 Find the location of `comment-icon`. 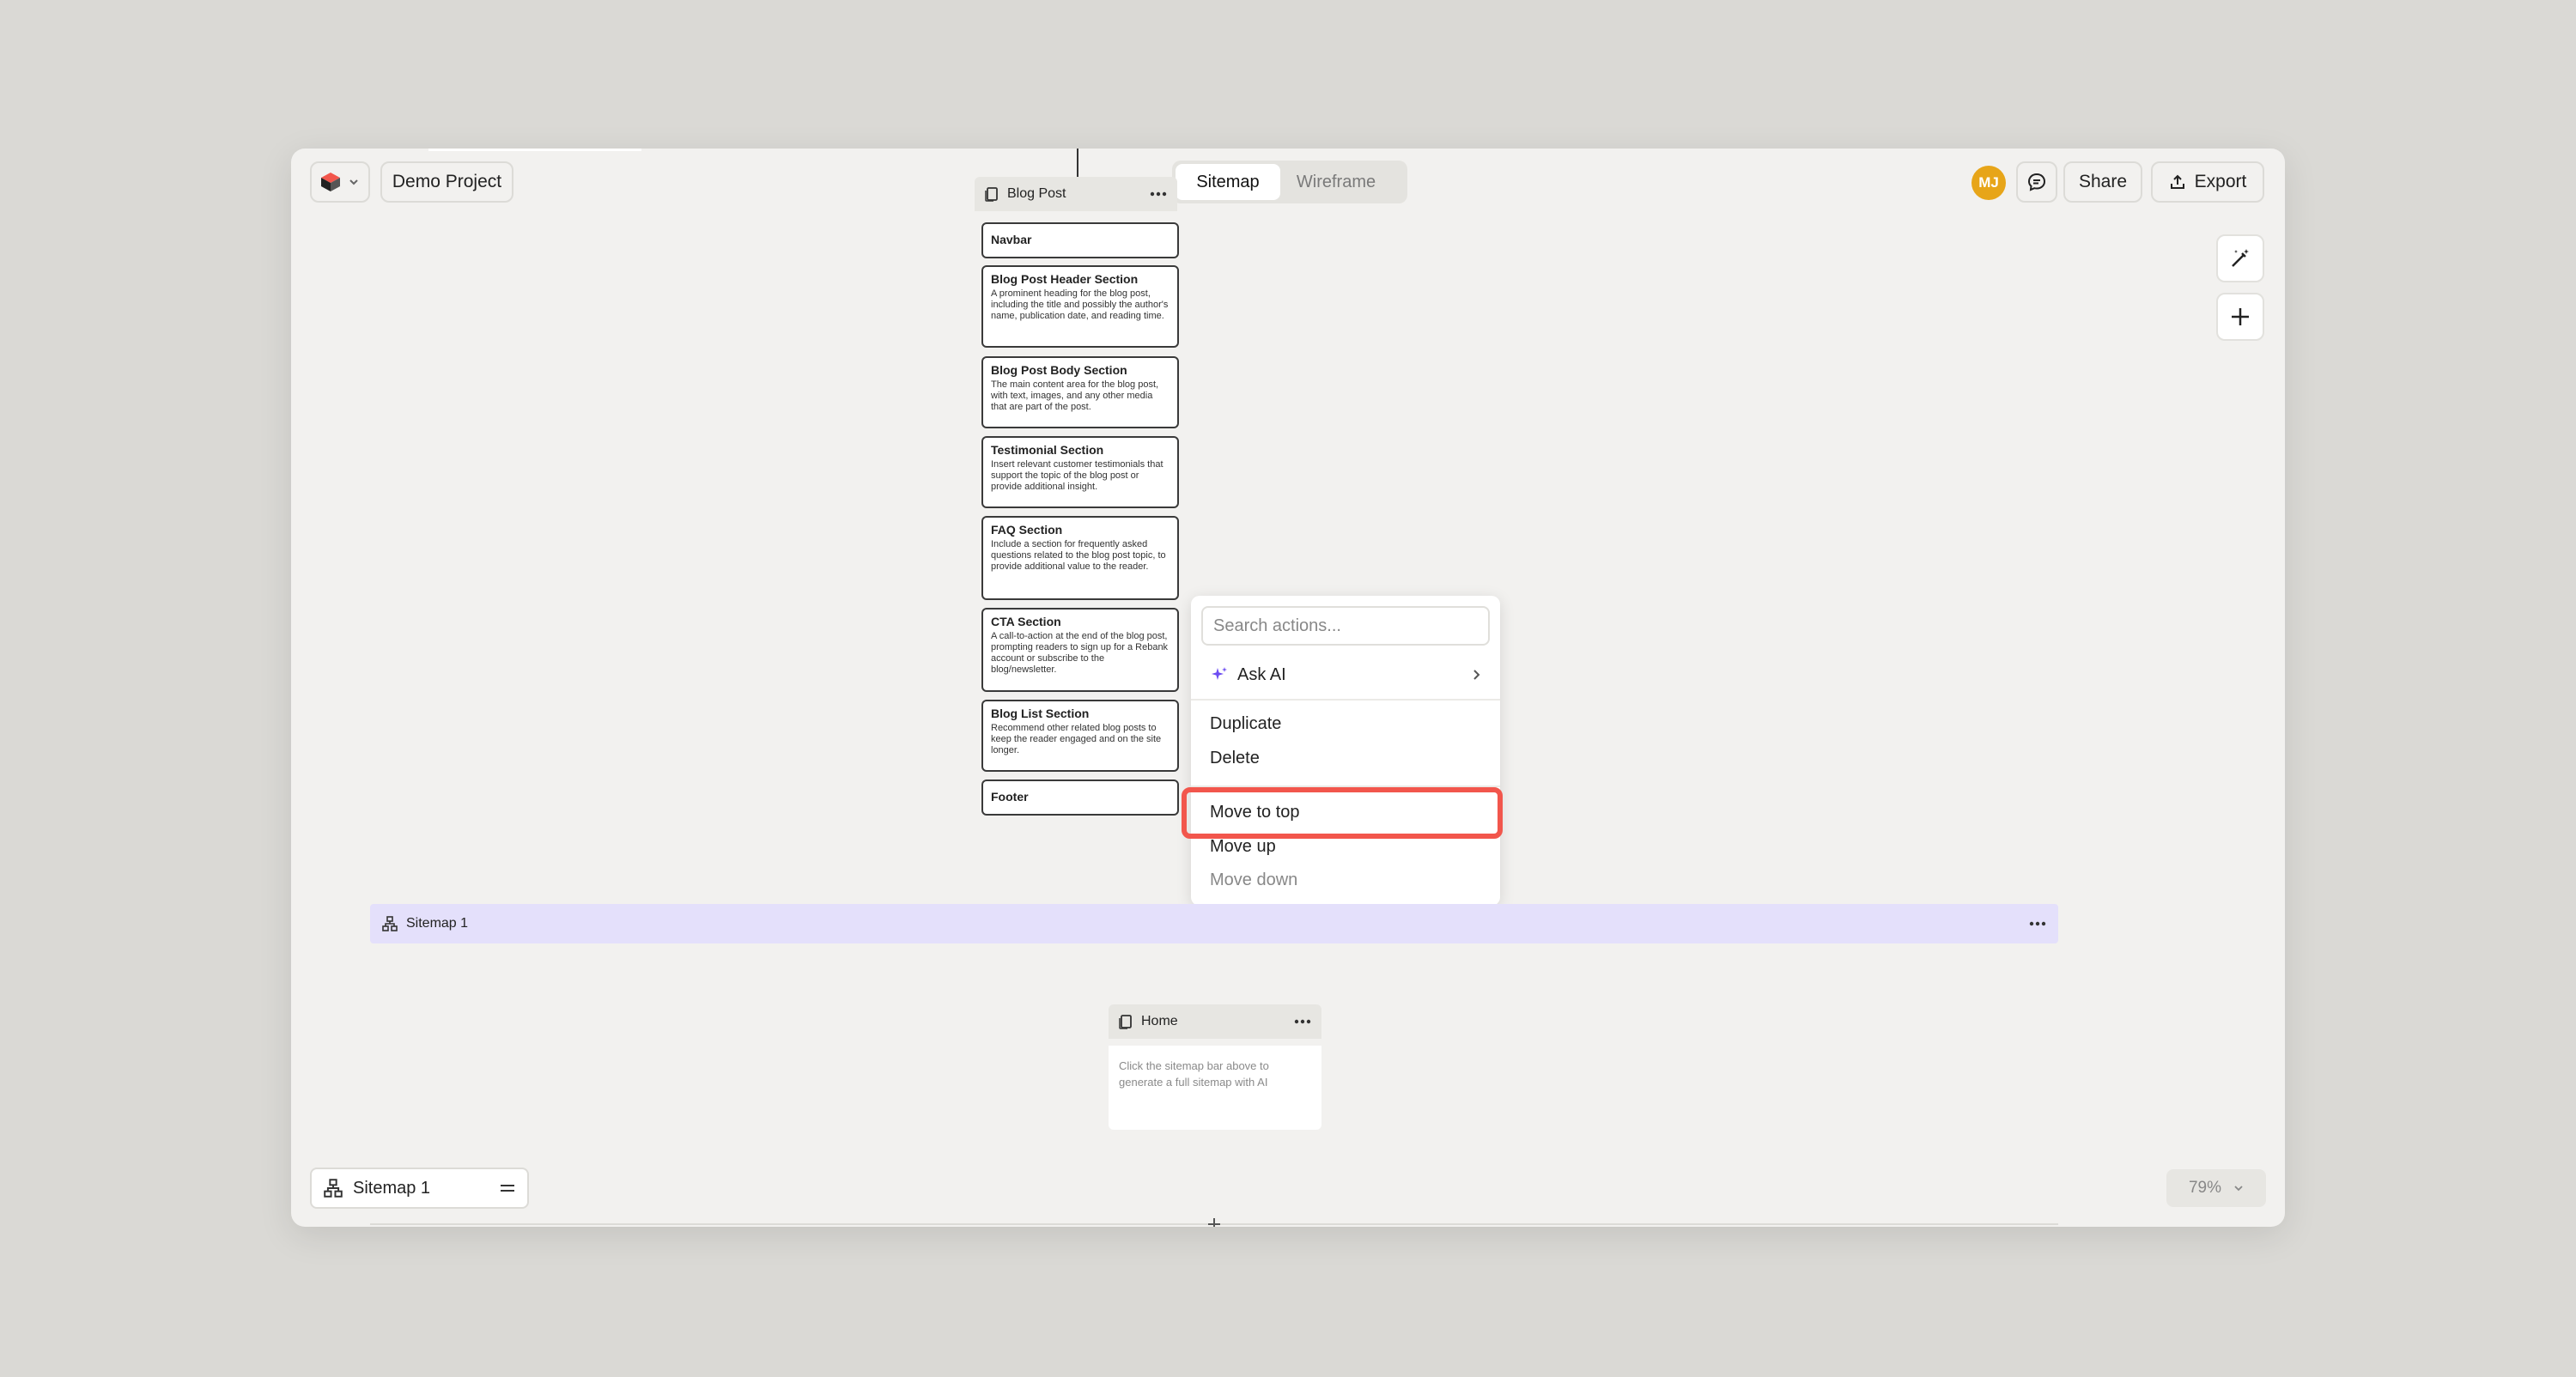

comment-icon is located at coordinates (2036, 182).